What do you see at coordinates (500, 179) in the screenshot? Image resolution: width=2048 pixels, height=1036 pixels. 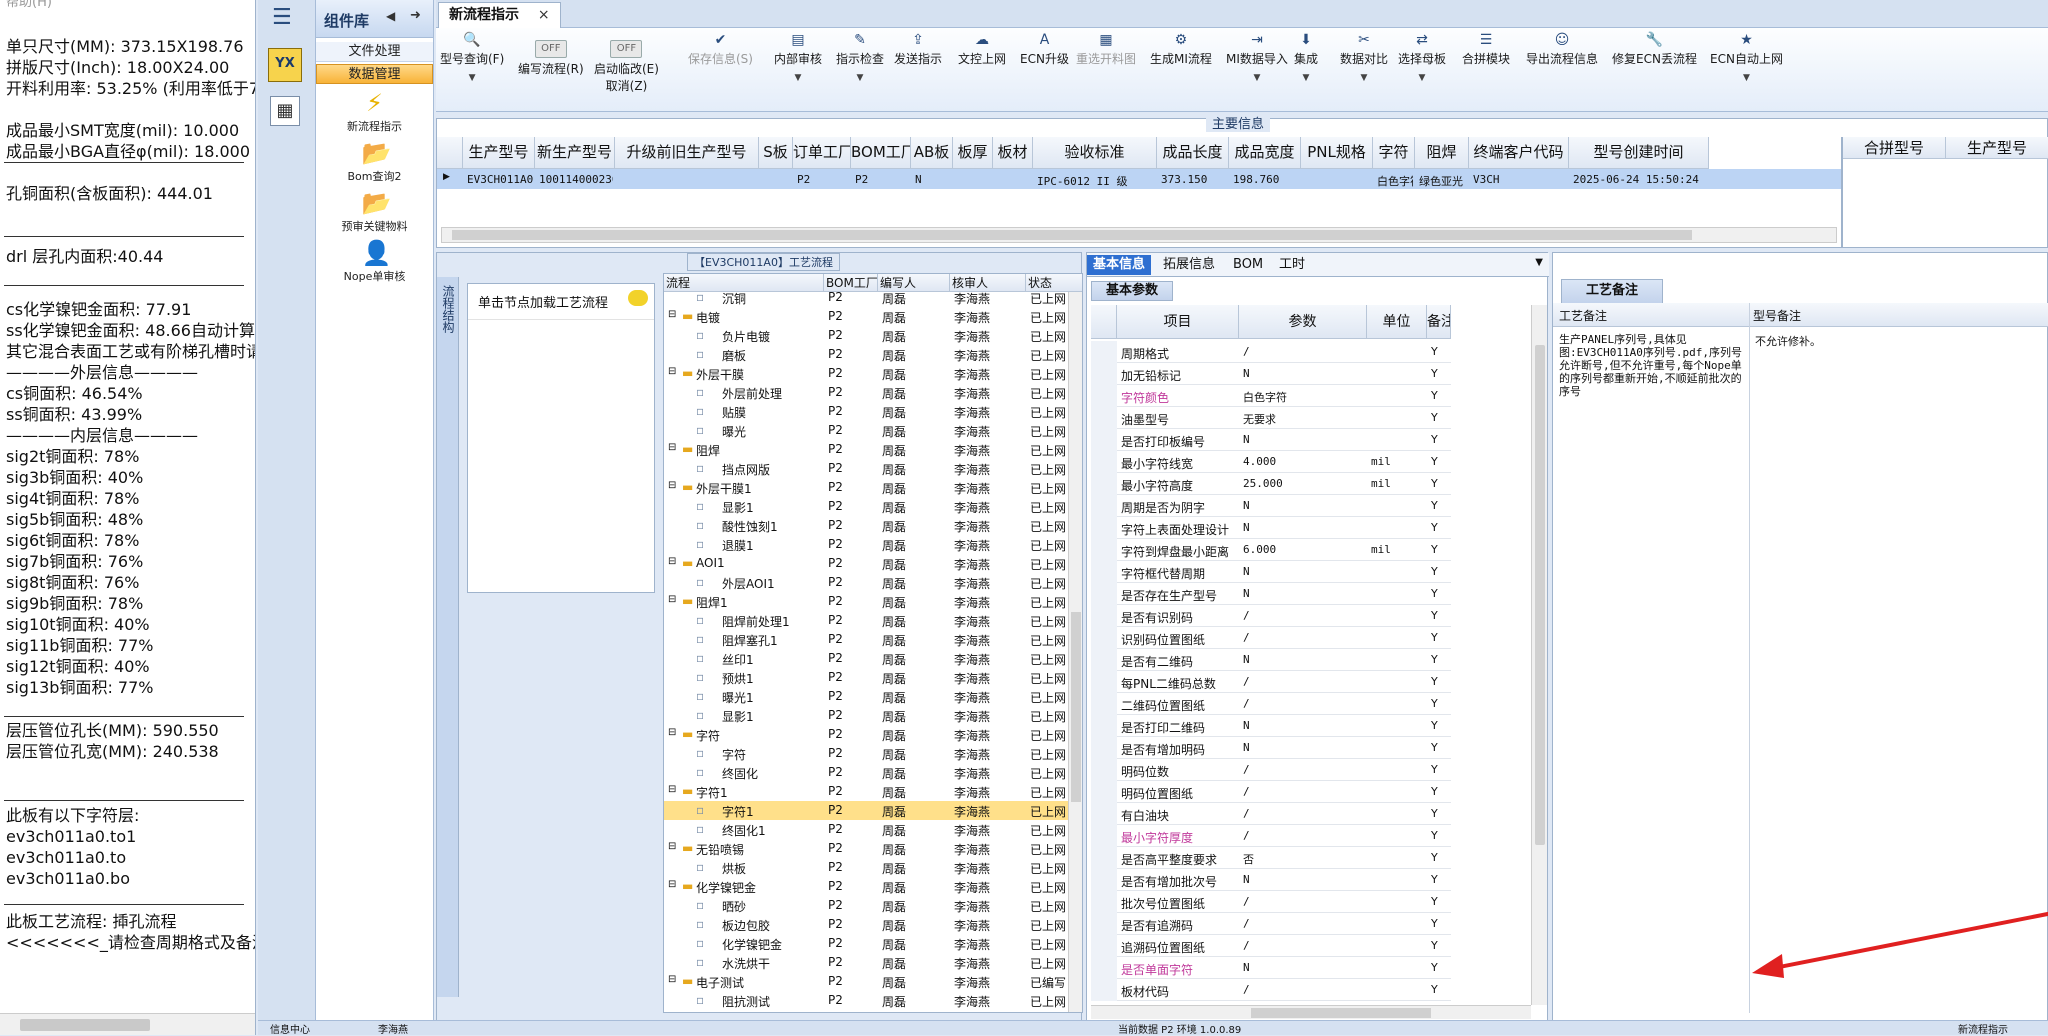 I see `grid-cell: EV3CH011A0` at bounding box center [500, 179].